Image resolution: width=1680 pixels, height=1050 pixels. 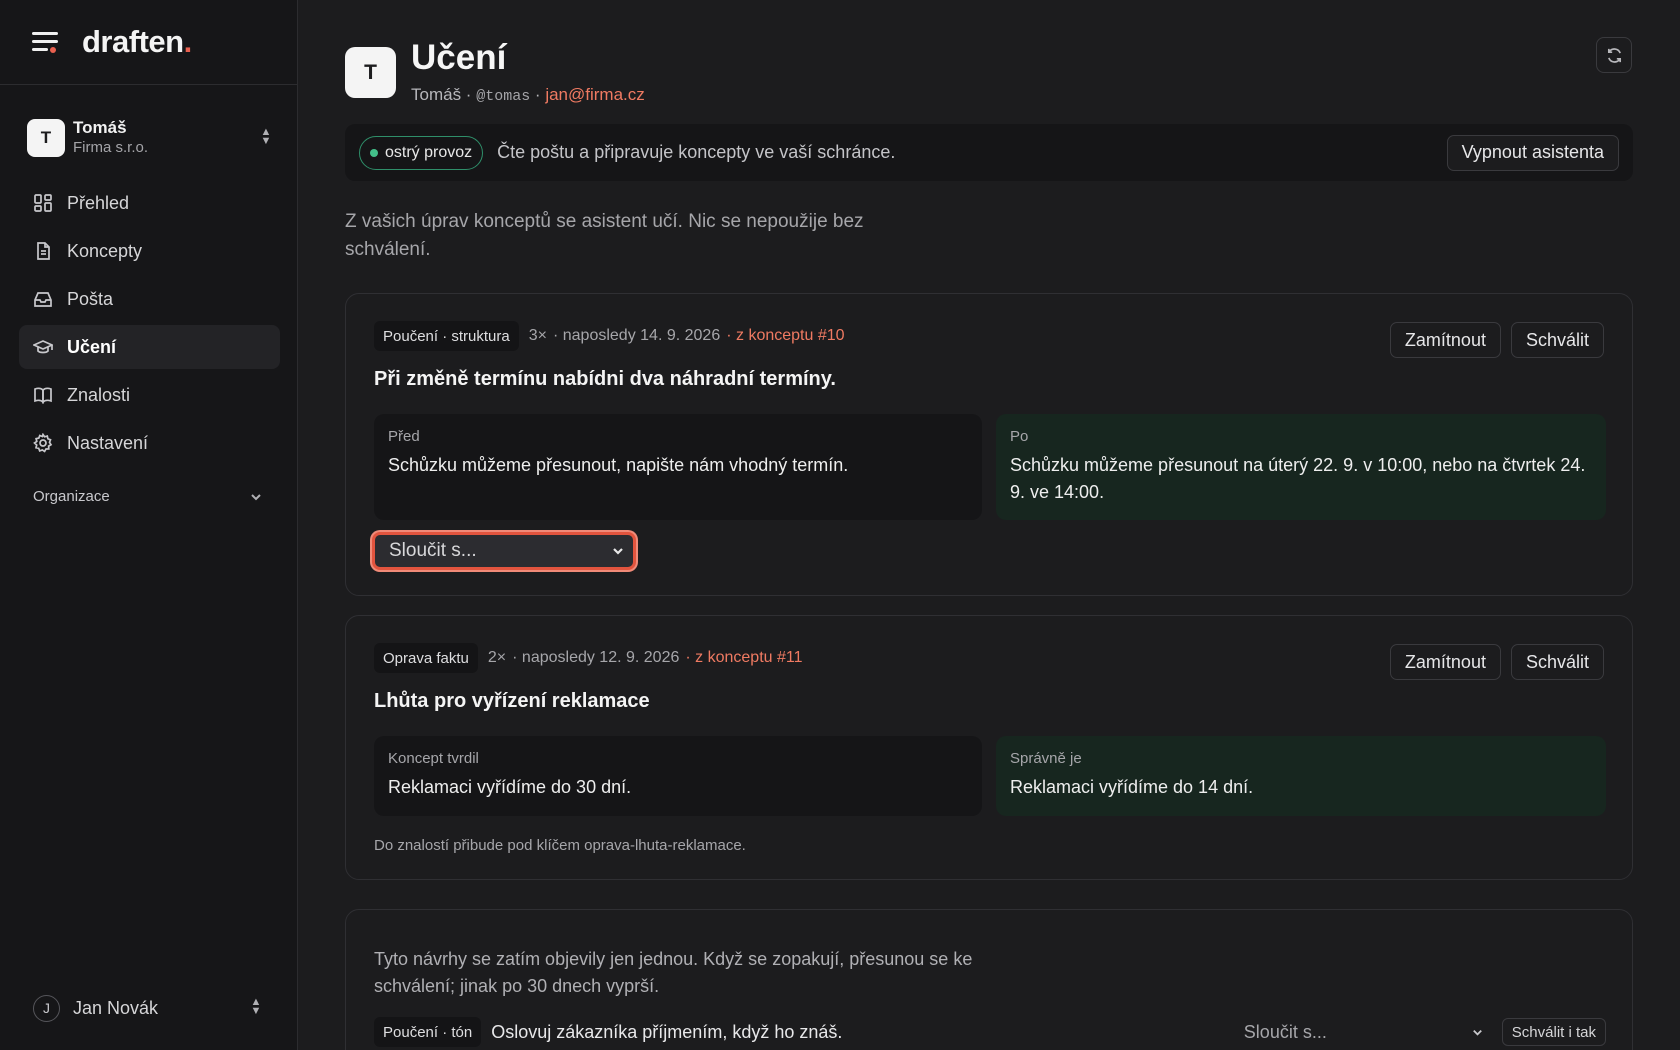 What do you see at coordinates (594, 94) in the screenshot?
I see `profile-email-link: jan@firma.cz` at bounding box center [594, 94].